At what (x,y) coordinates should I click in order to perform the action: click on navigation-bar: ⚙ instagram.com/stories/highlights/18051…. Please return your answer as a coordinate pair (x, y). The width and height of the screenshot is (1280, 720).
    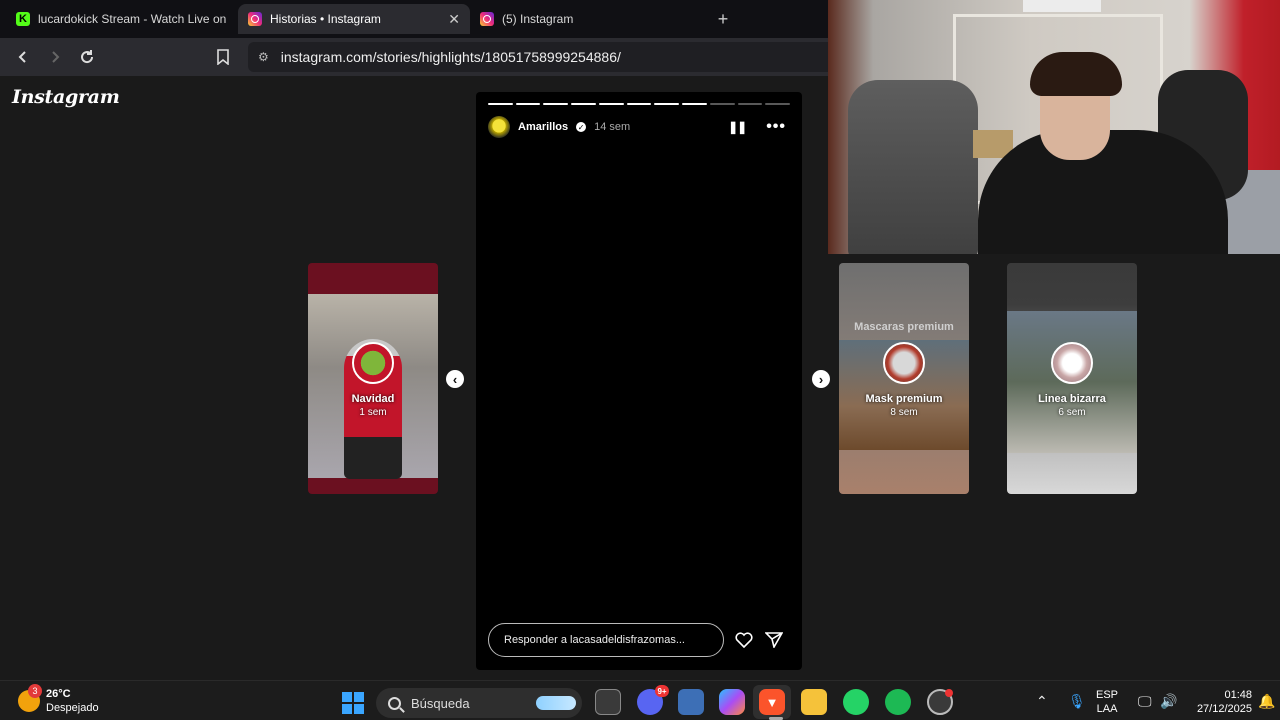
    Looking at the image, I should click on (414, 57).